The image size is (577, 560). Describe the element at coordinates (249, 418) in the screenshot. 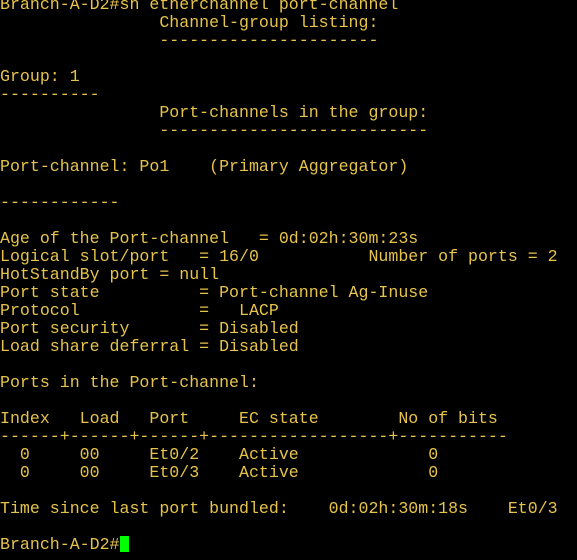

I see `table-header: Index Load Port EC state No of bits` at that location.